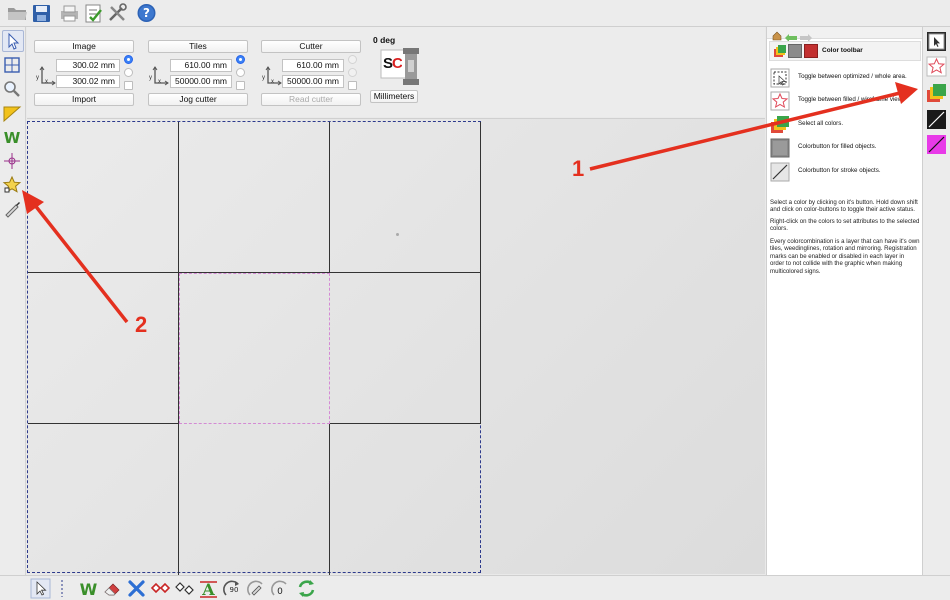  I want to click on tiles-button: Tiles, so click(198, 46).